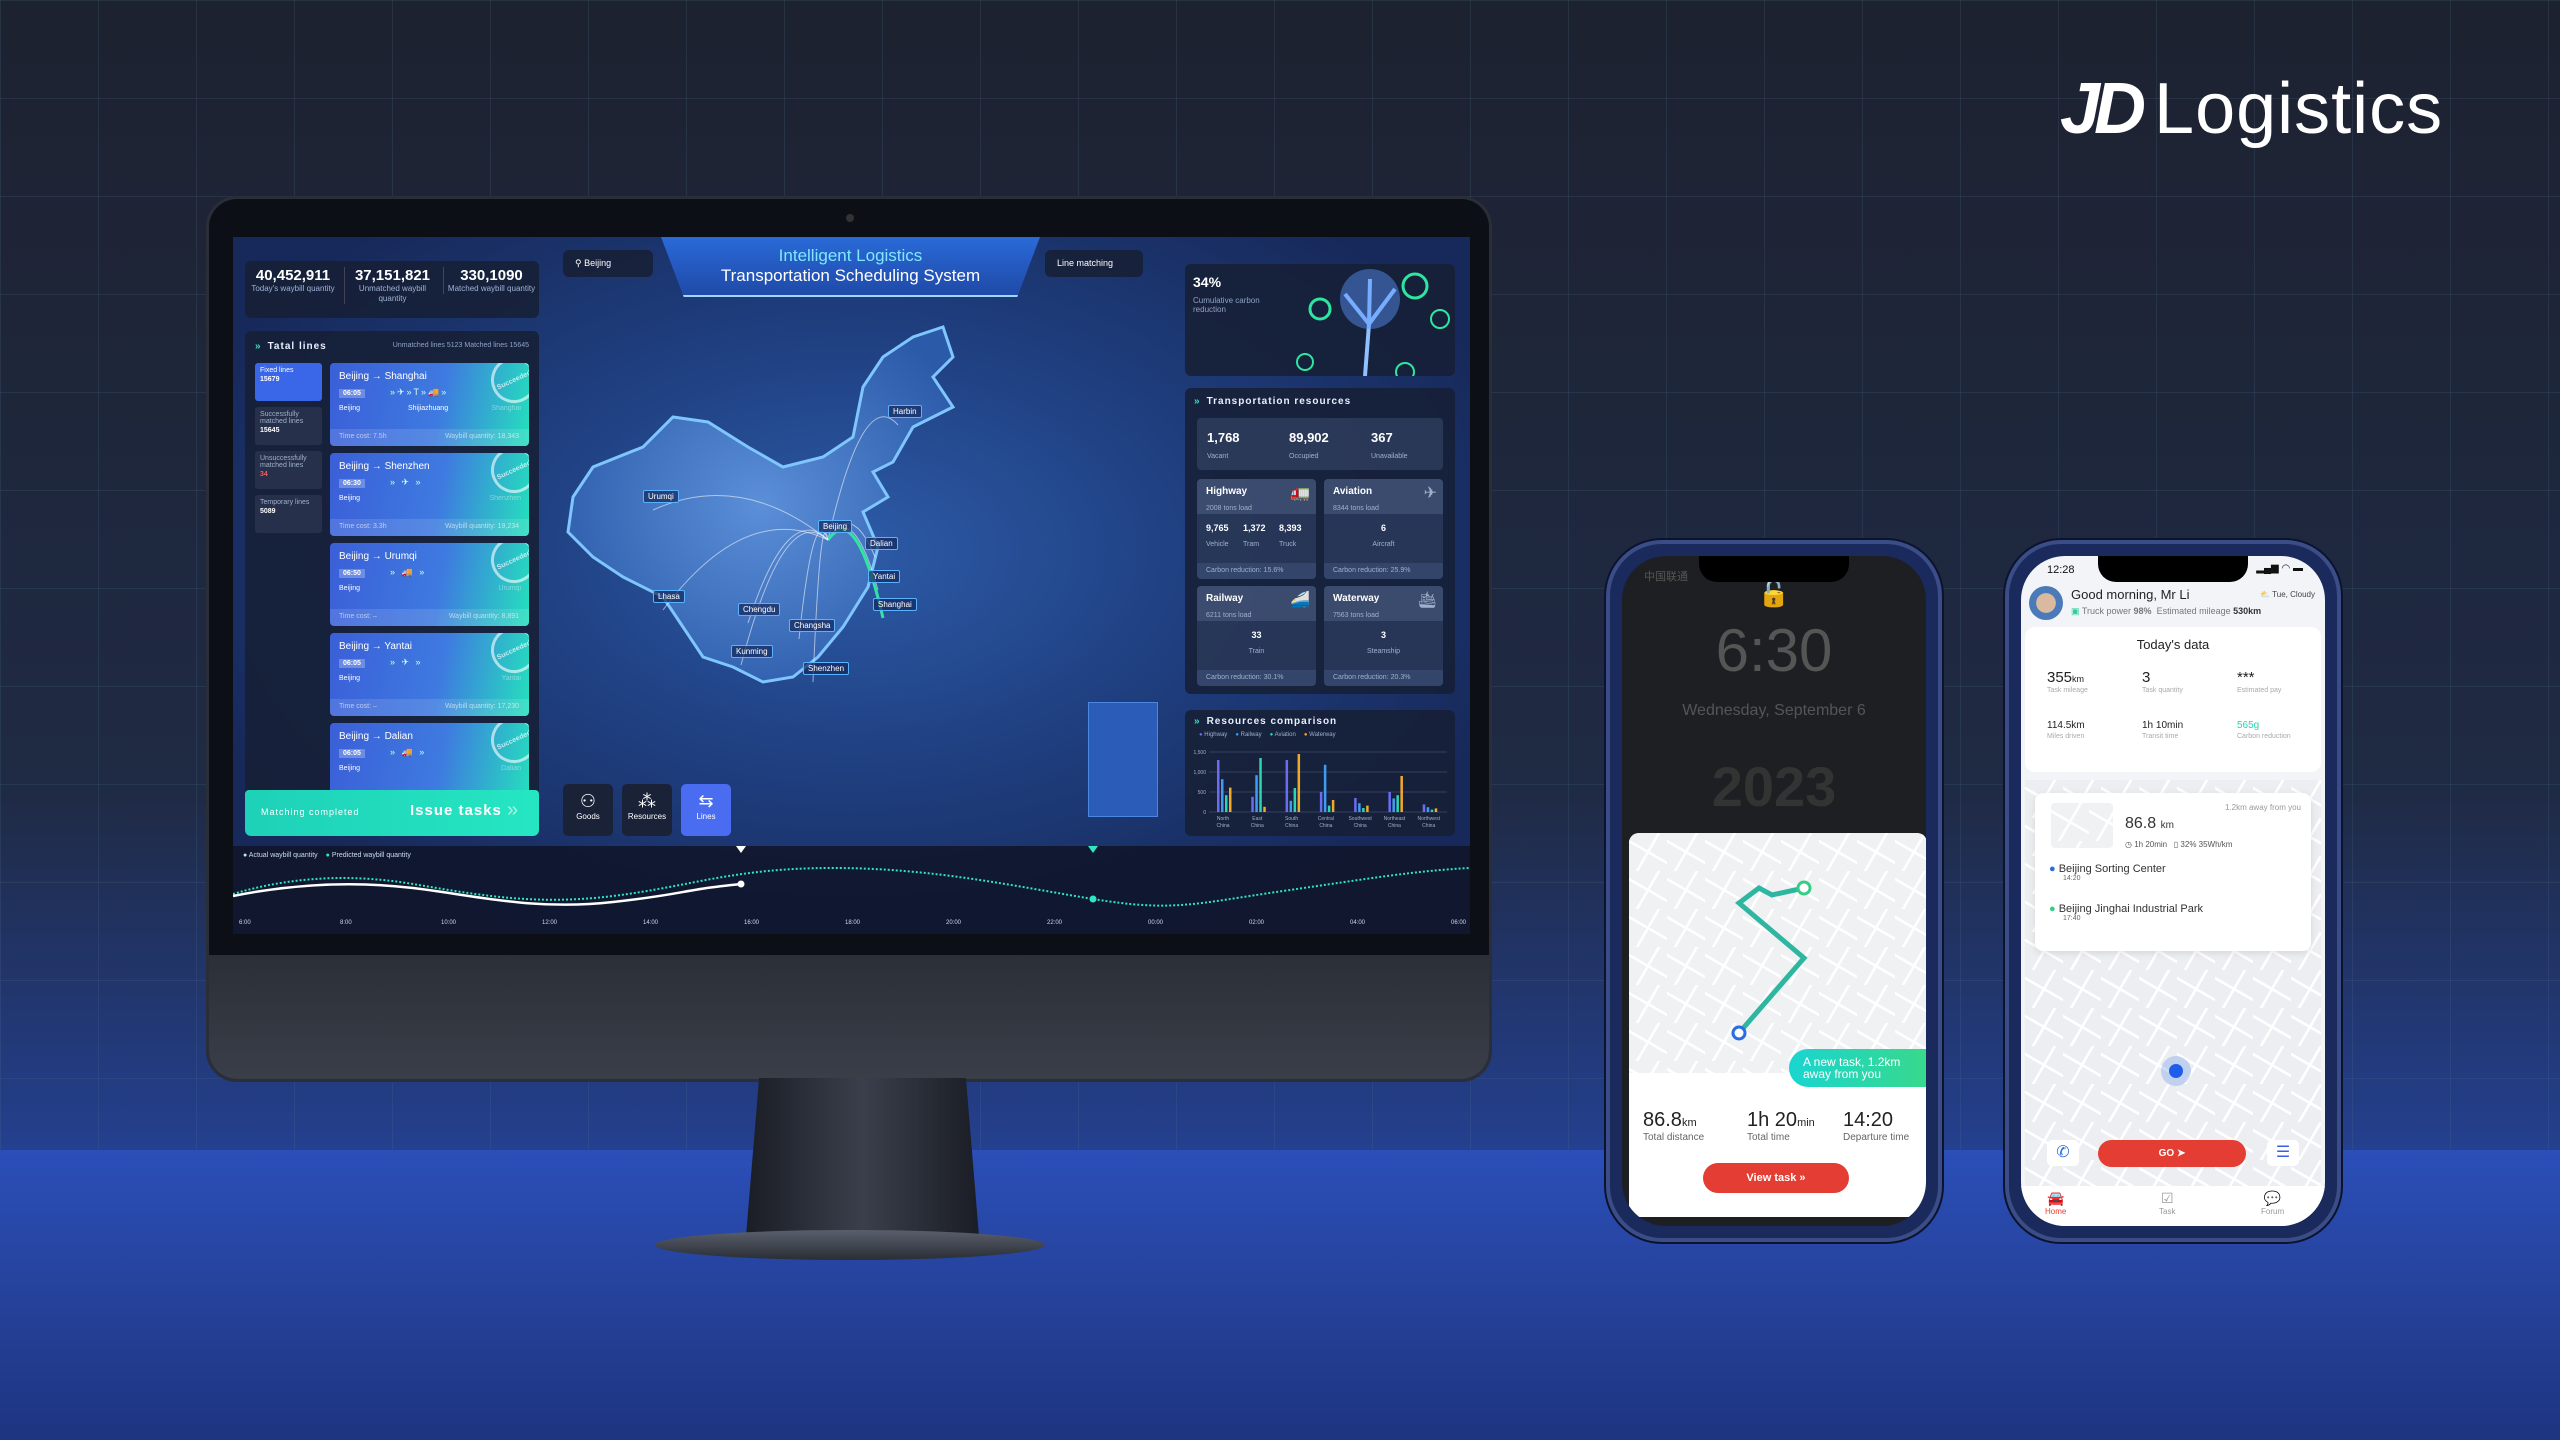 The image size is (2560, 1440). I want to click on notch, so click(1774, 569).